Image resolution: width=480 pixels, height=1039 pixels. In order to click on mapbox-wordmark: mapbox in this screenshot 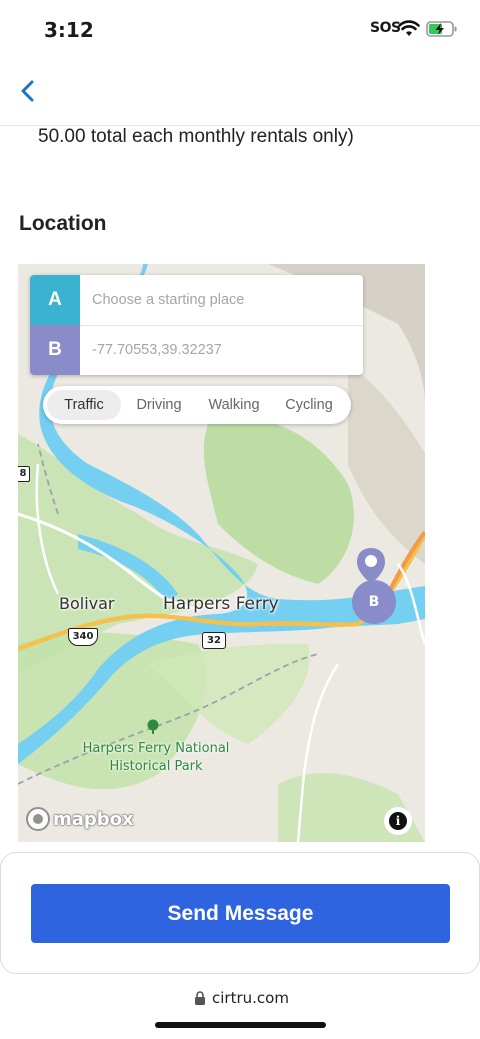, I will do `click(93, 819)`.